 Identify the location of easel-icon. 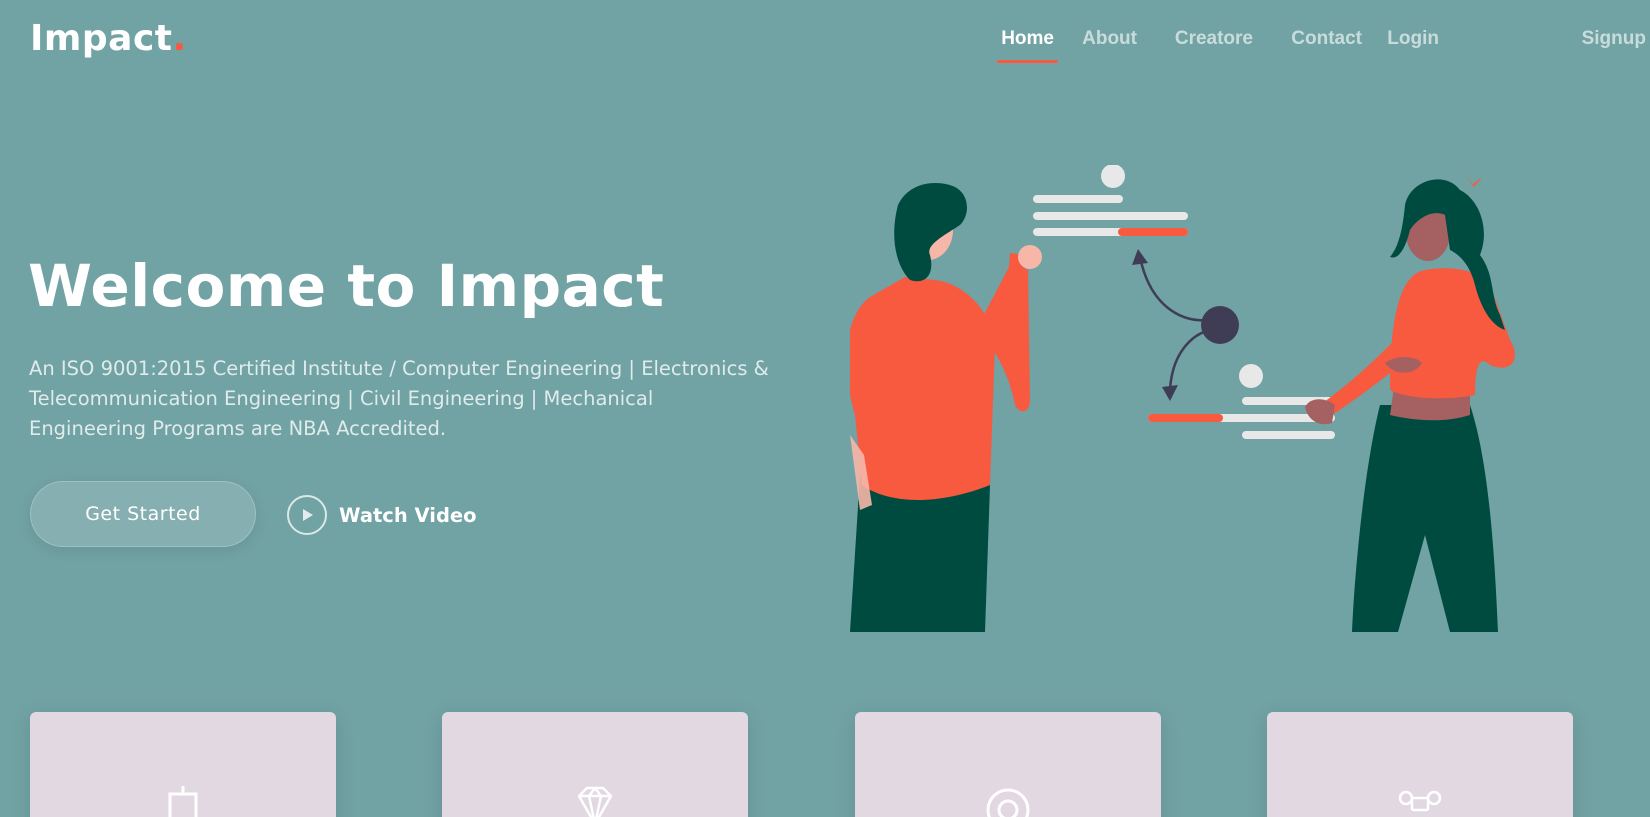
(183, 801).